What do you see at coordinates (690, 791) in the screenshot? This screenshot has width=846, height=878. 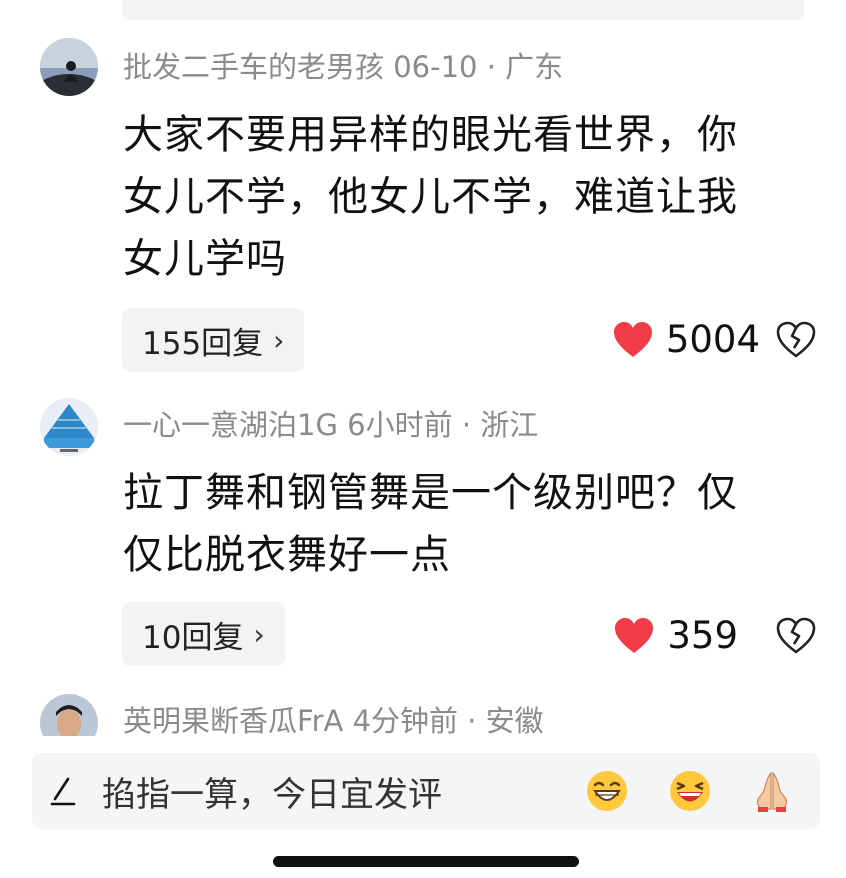 I see `laughing-face-emoji-icon` at bounding box center [690, 791].